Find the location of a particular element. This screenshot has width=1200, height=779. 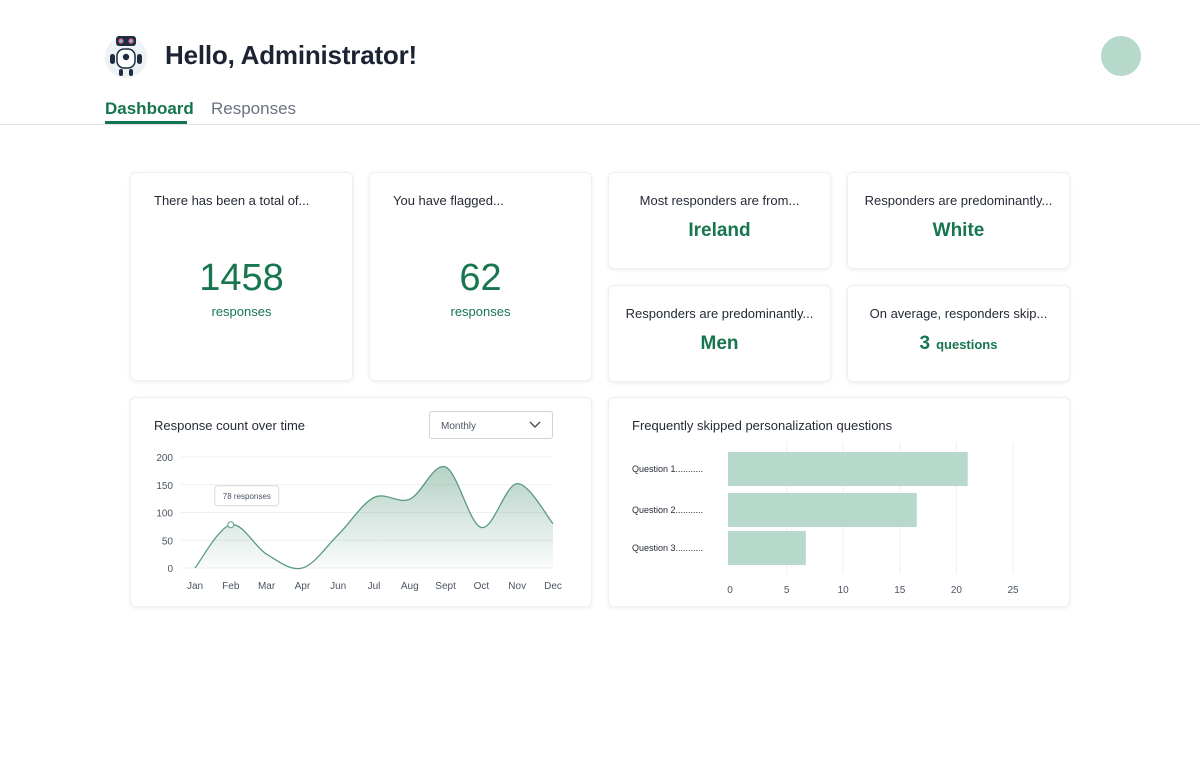

flagged-responses-value: 62 is located at coordinates (480, 278).